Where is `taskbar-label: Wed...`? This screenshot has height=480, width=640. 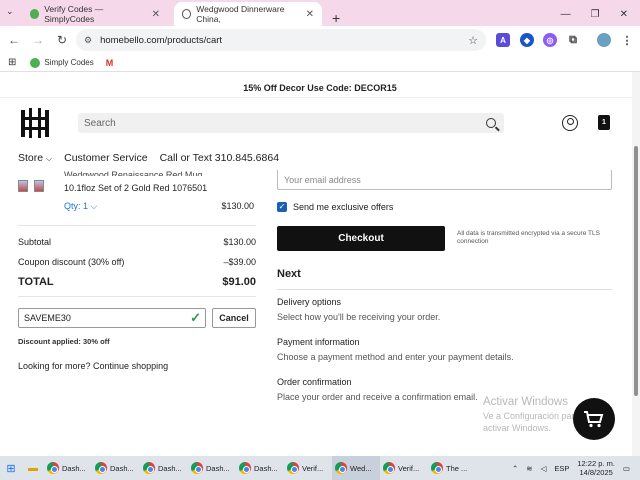 taskbar-label: Wed... is located at coordinates (361, 468).